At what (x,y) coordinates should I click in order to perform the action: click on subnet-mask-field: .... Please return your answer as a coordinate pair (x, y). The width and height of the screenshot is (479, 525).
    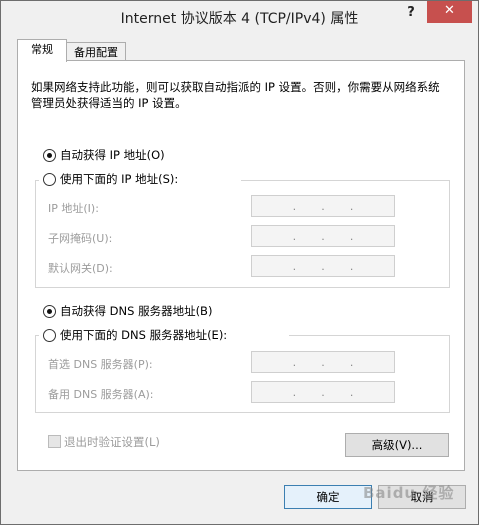
    Looking at the image, I should click on (323, 236).